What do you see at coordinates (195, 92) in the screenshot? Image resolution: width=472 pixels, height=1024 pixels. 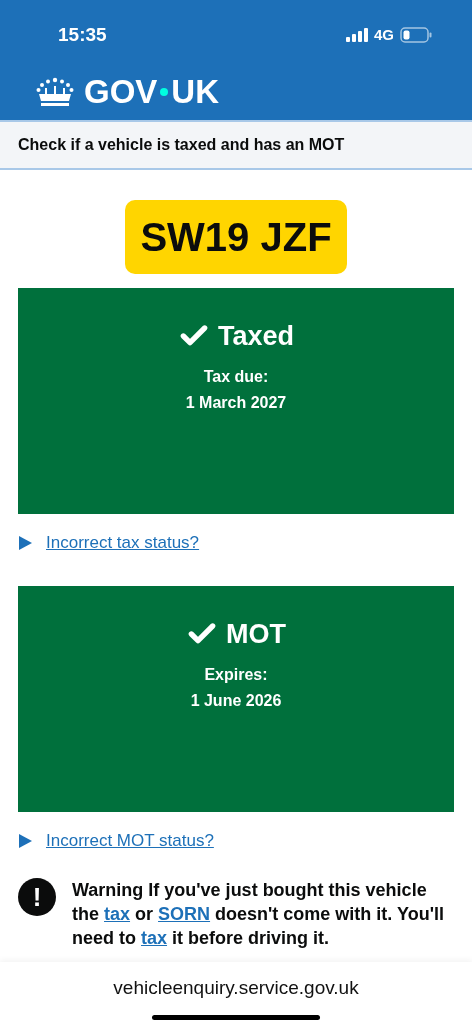 I see `logo-text: UK` at bounding box center [195, 92].